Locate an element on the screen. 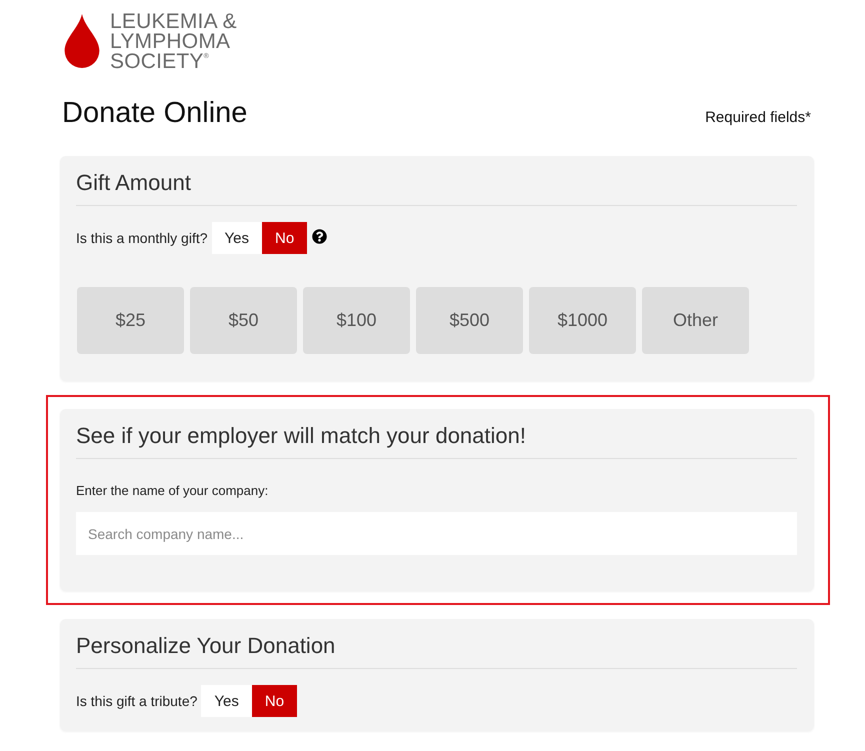  logo-wordmark: LEUKEMIA & LYMPHOMA SOCIETY$^{®}$ is located at coordinates (173, 42).